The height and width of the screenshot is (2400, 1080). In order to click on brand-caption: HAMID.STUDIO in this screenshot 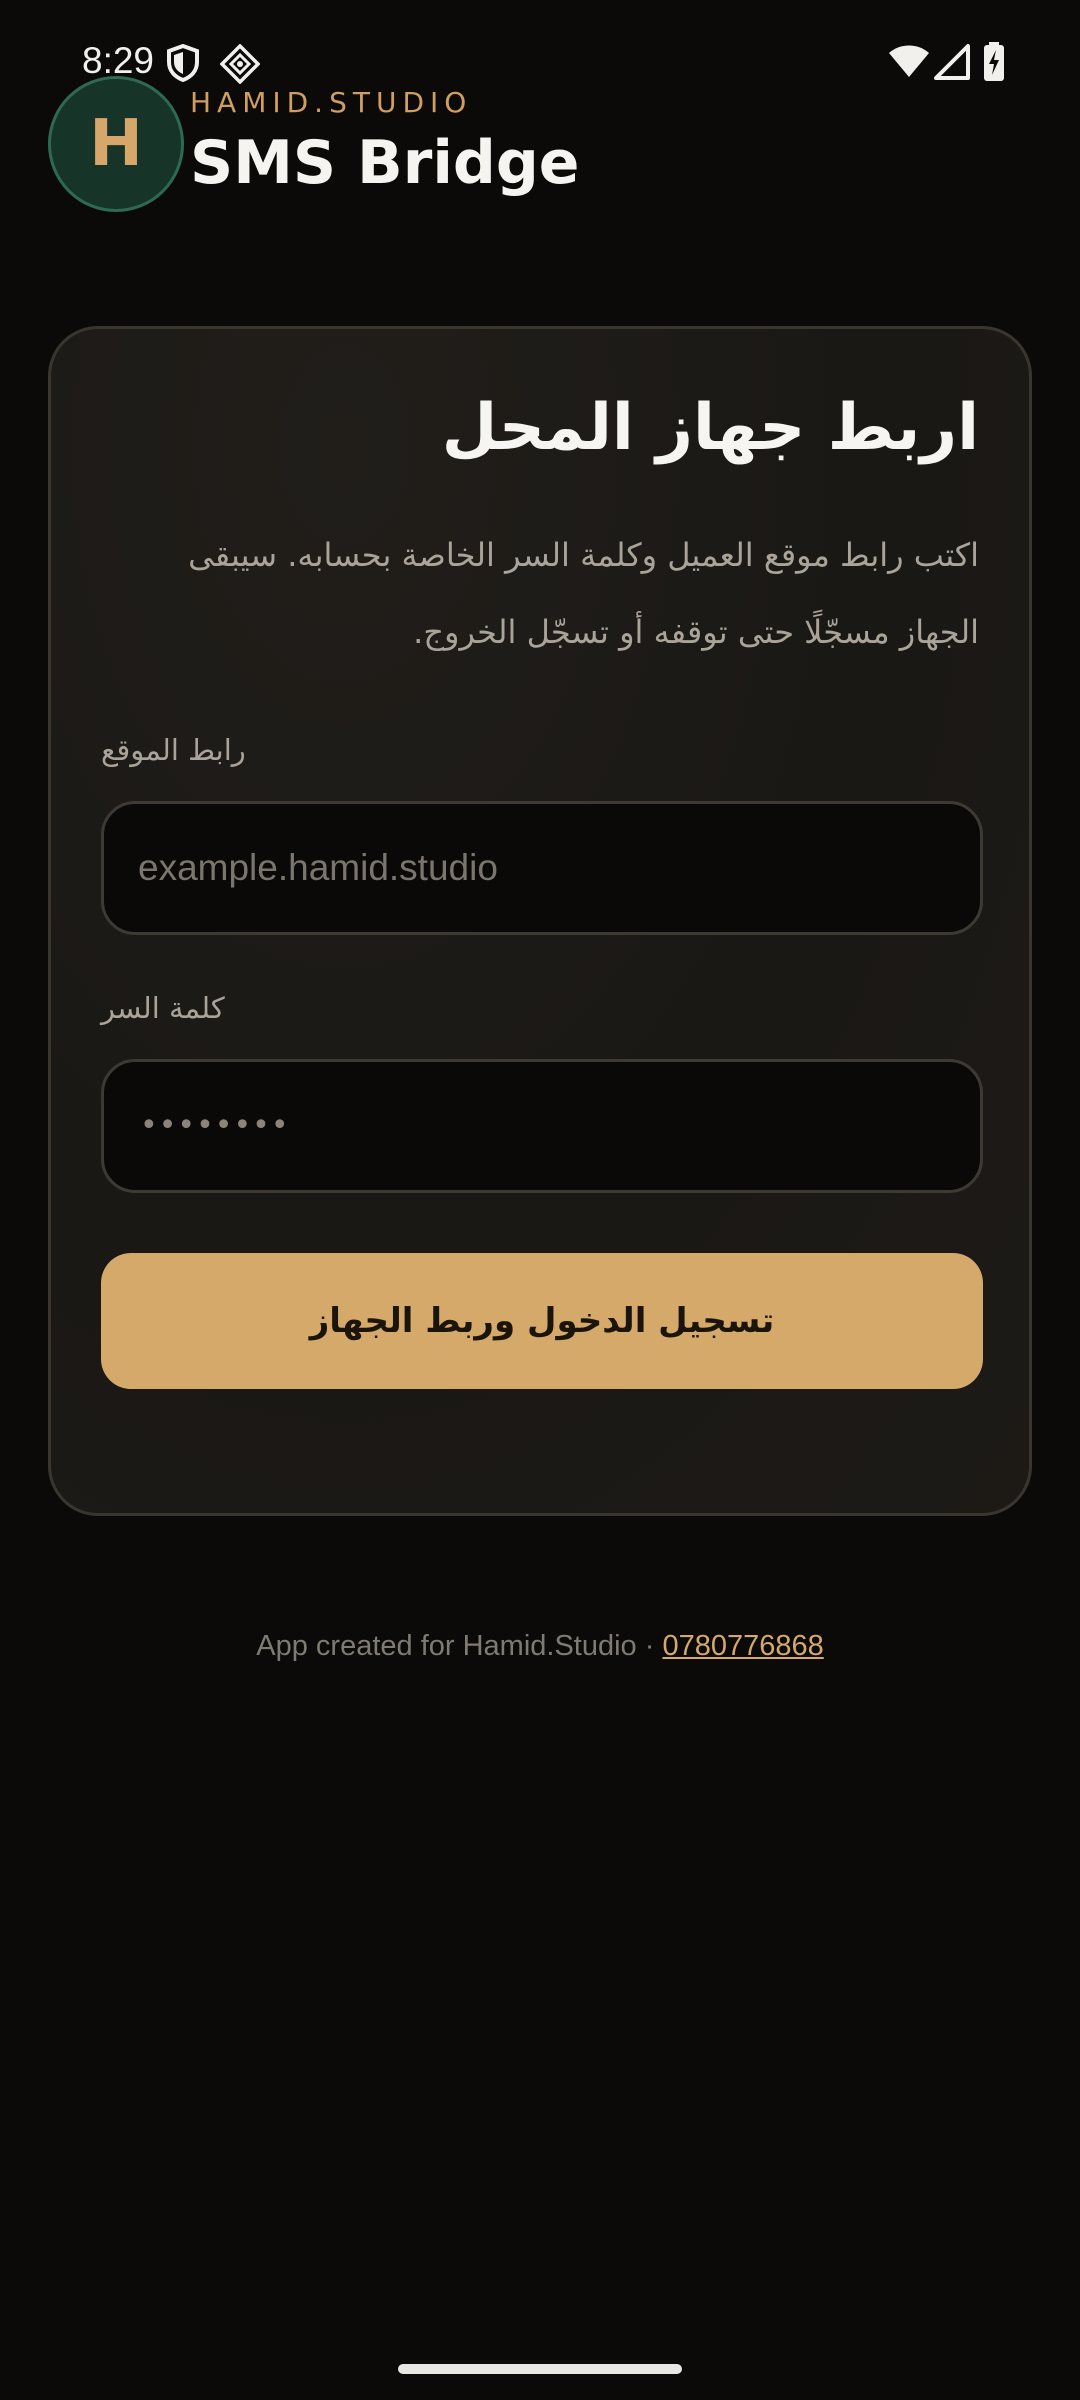, I will do `click(331, 102)`.